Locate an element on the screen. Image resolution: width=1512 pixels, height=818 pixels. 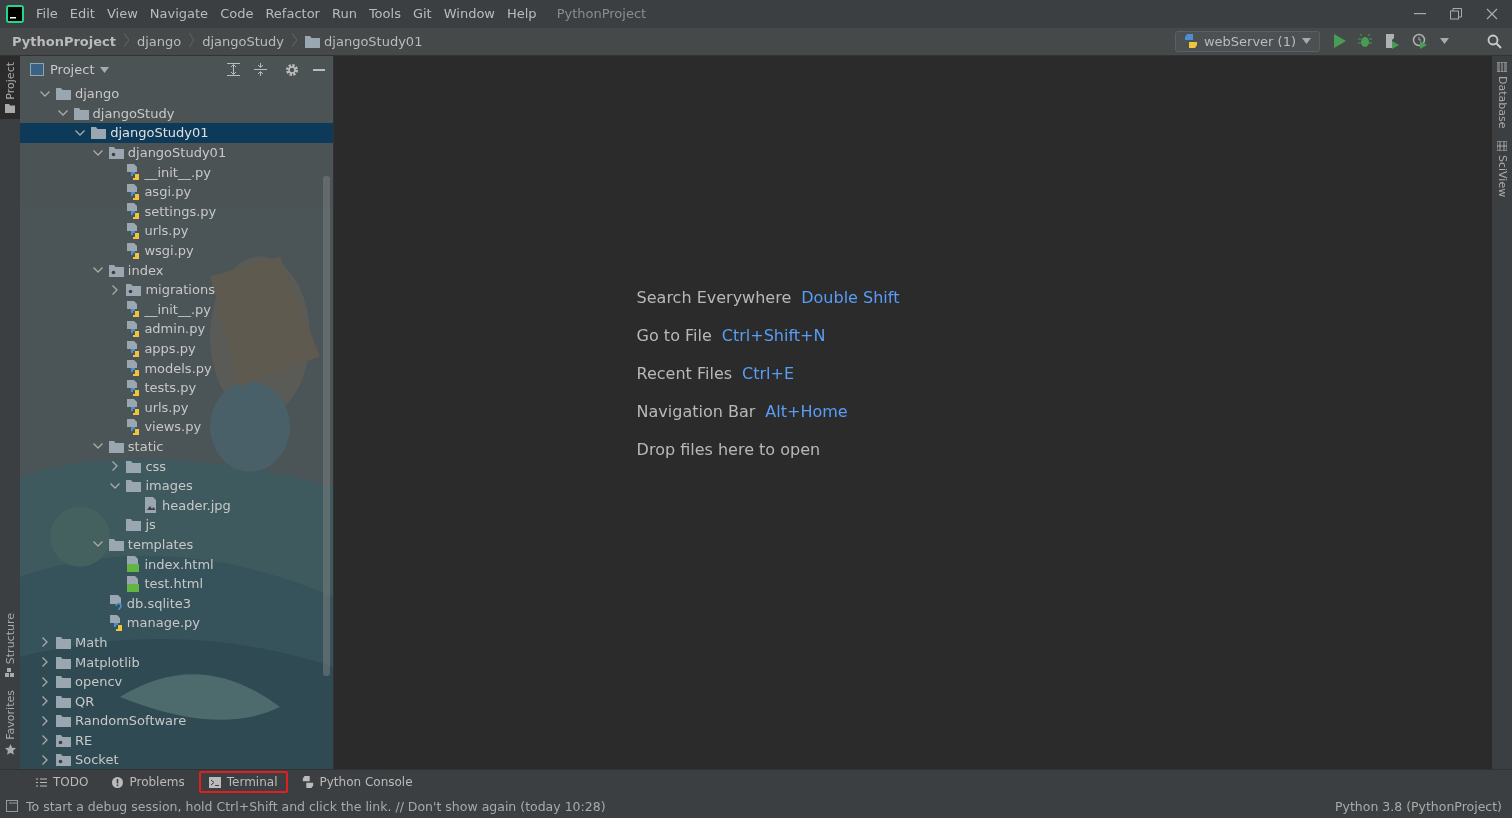
coverage-icon is located at coordinates (1392, 41).